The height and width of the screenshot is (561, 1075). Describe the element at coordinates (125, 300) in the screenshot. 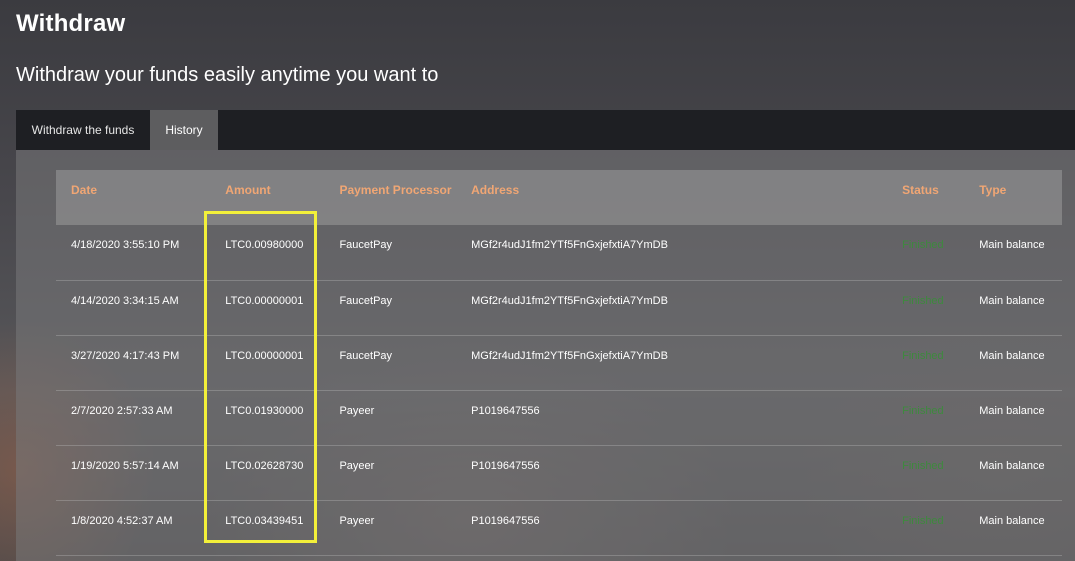

I see `cell-date: 4/14/2020 3:34:15 AM` at that location.